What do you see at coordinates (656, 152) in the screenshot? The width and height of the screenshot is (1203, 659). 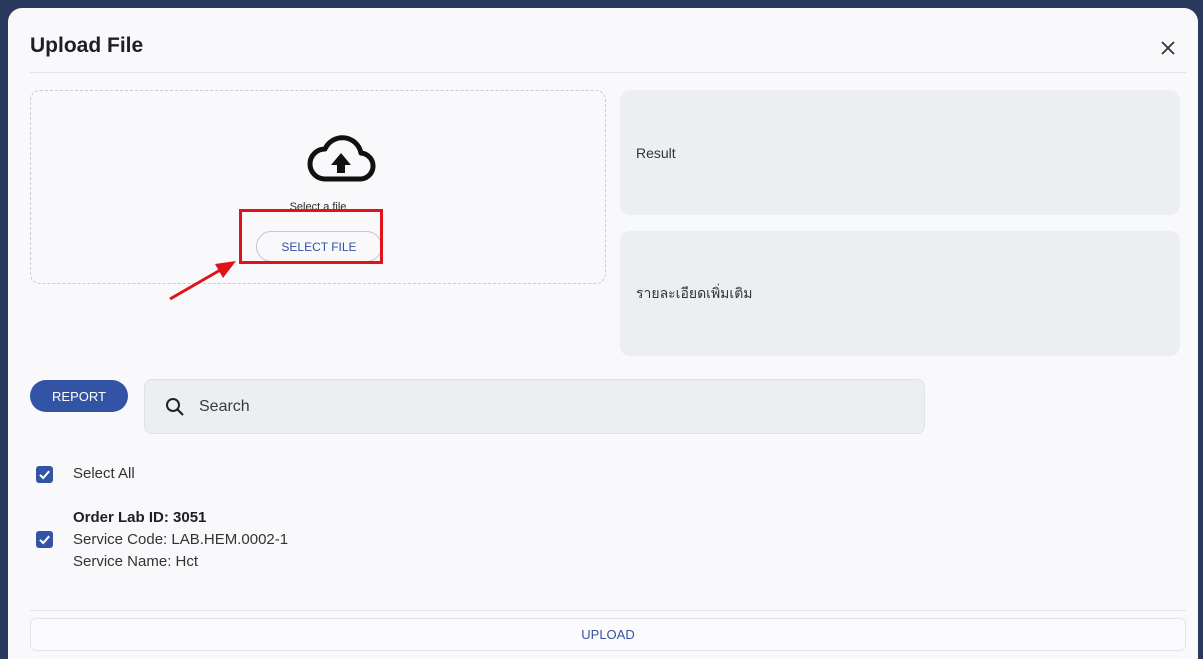 I see `result-label: Result` at bounding box center [656, 152].